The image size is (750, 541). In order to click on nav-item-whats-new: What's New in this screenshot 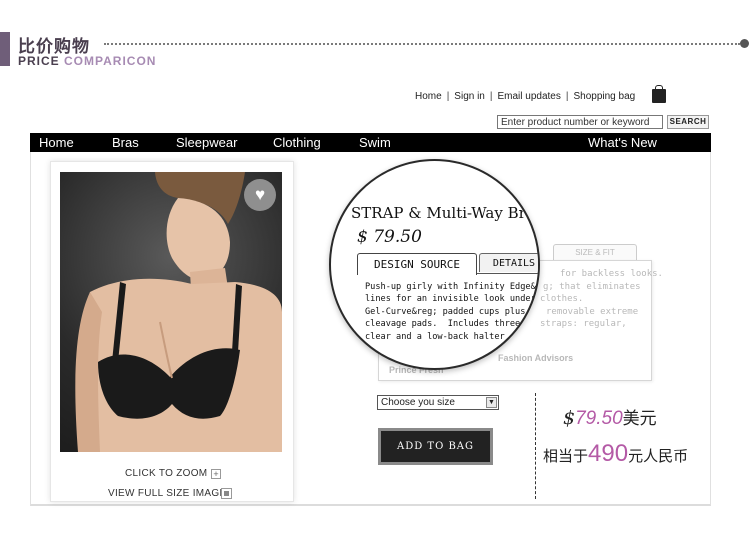, I will do `click(622, 142)`.